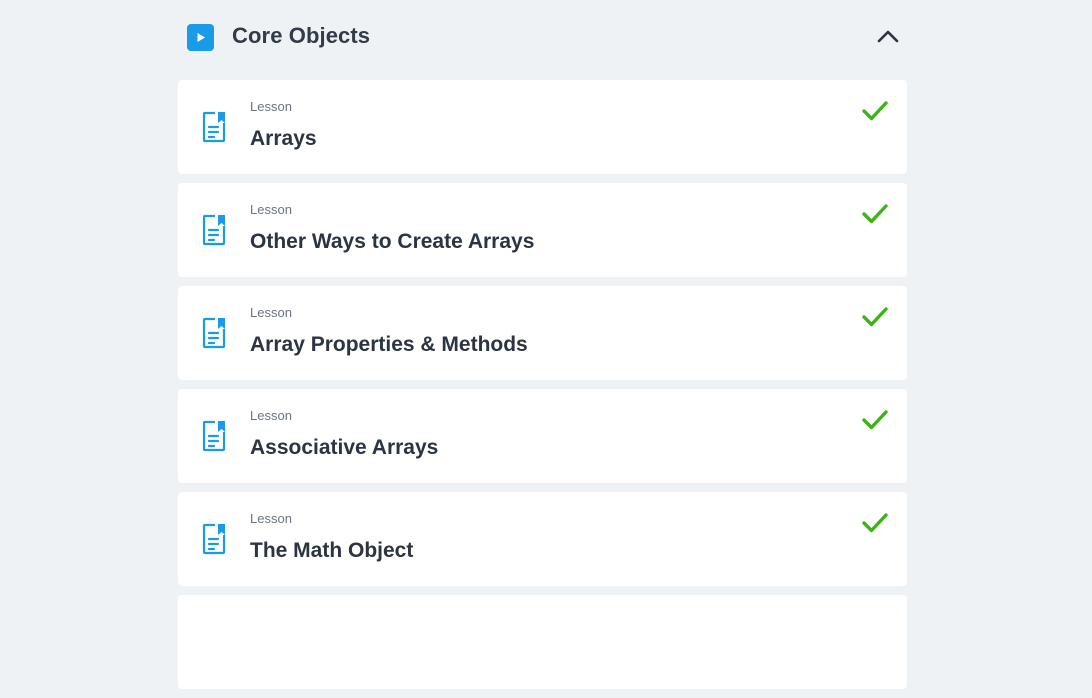 The width and height of the screenshot is (1092, 698). What do you see at coordinates (542, 333) in the screenshot?
I see `lesson-item: Lesson Array Properties & Methods` at bounding box center [542, 333].